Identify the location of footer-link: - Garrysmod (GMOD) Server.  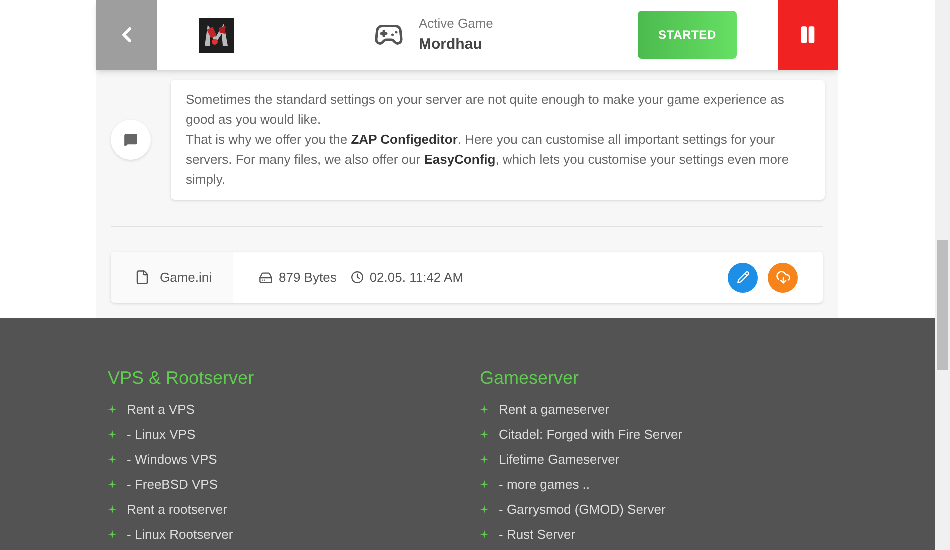
(582, 510).